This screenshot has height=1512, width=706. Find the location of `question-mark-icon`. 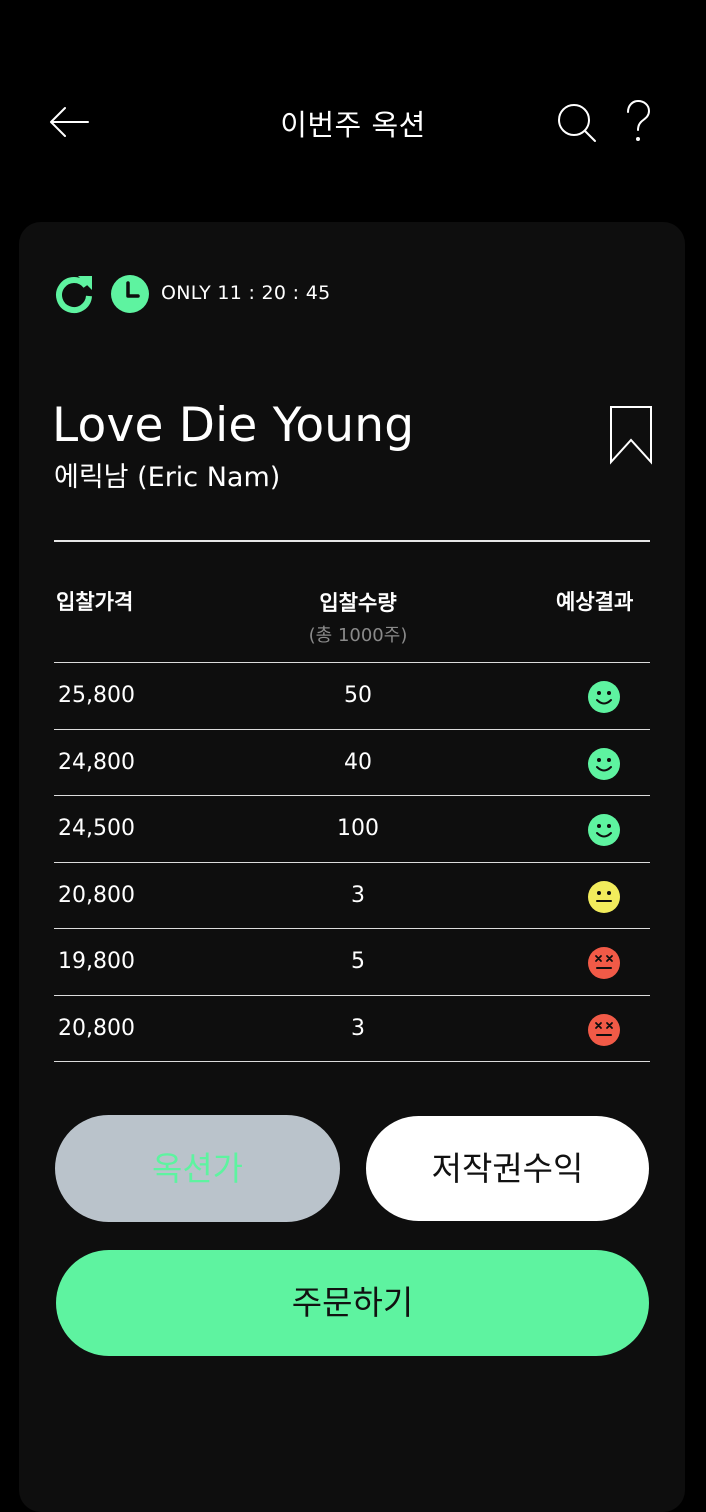

question-mark-icon is located at coordinates (639, 120).